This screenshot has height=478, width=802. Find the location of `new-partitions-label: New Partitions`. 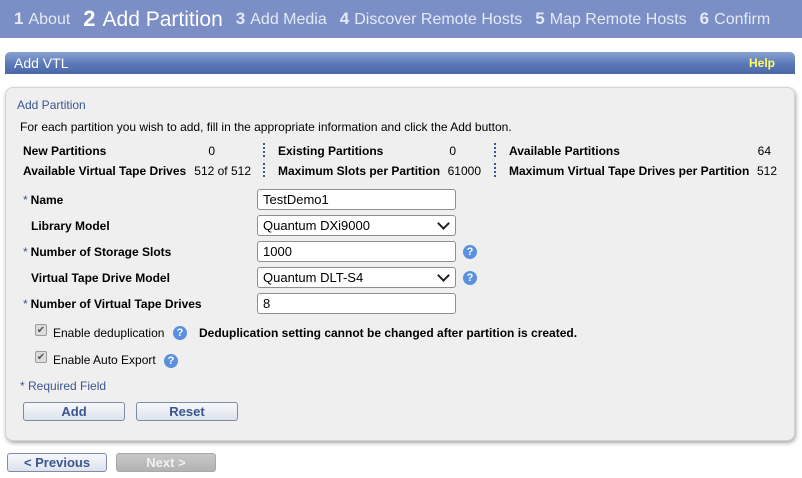

new-partitions-label: New Partitions is located at coordinates (65, 151).